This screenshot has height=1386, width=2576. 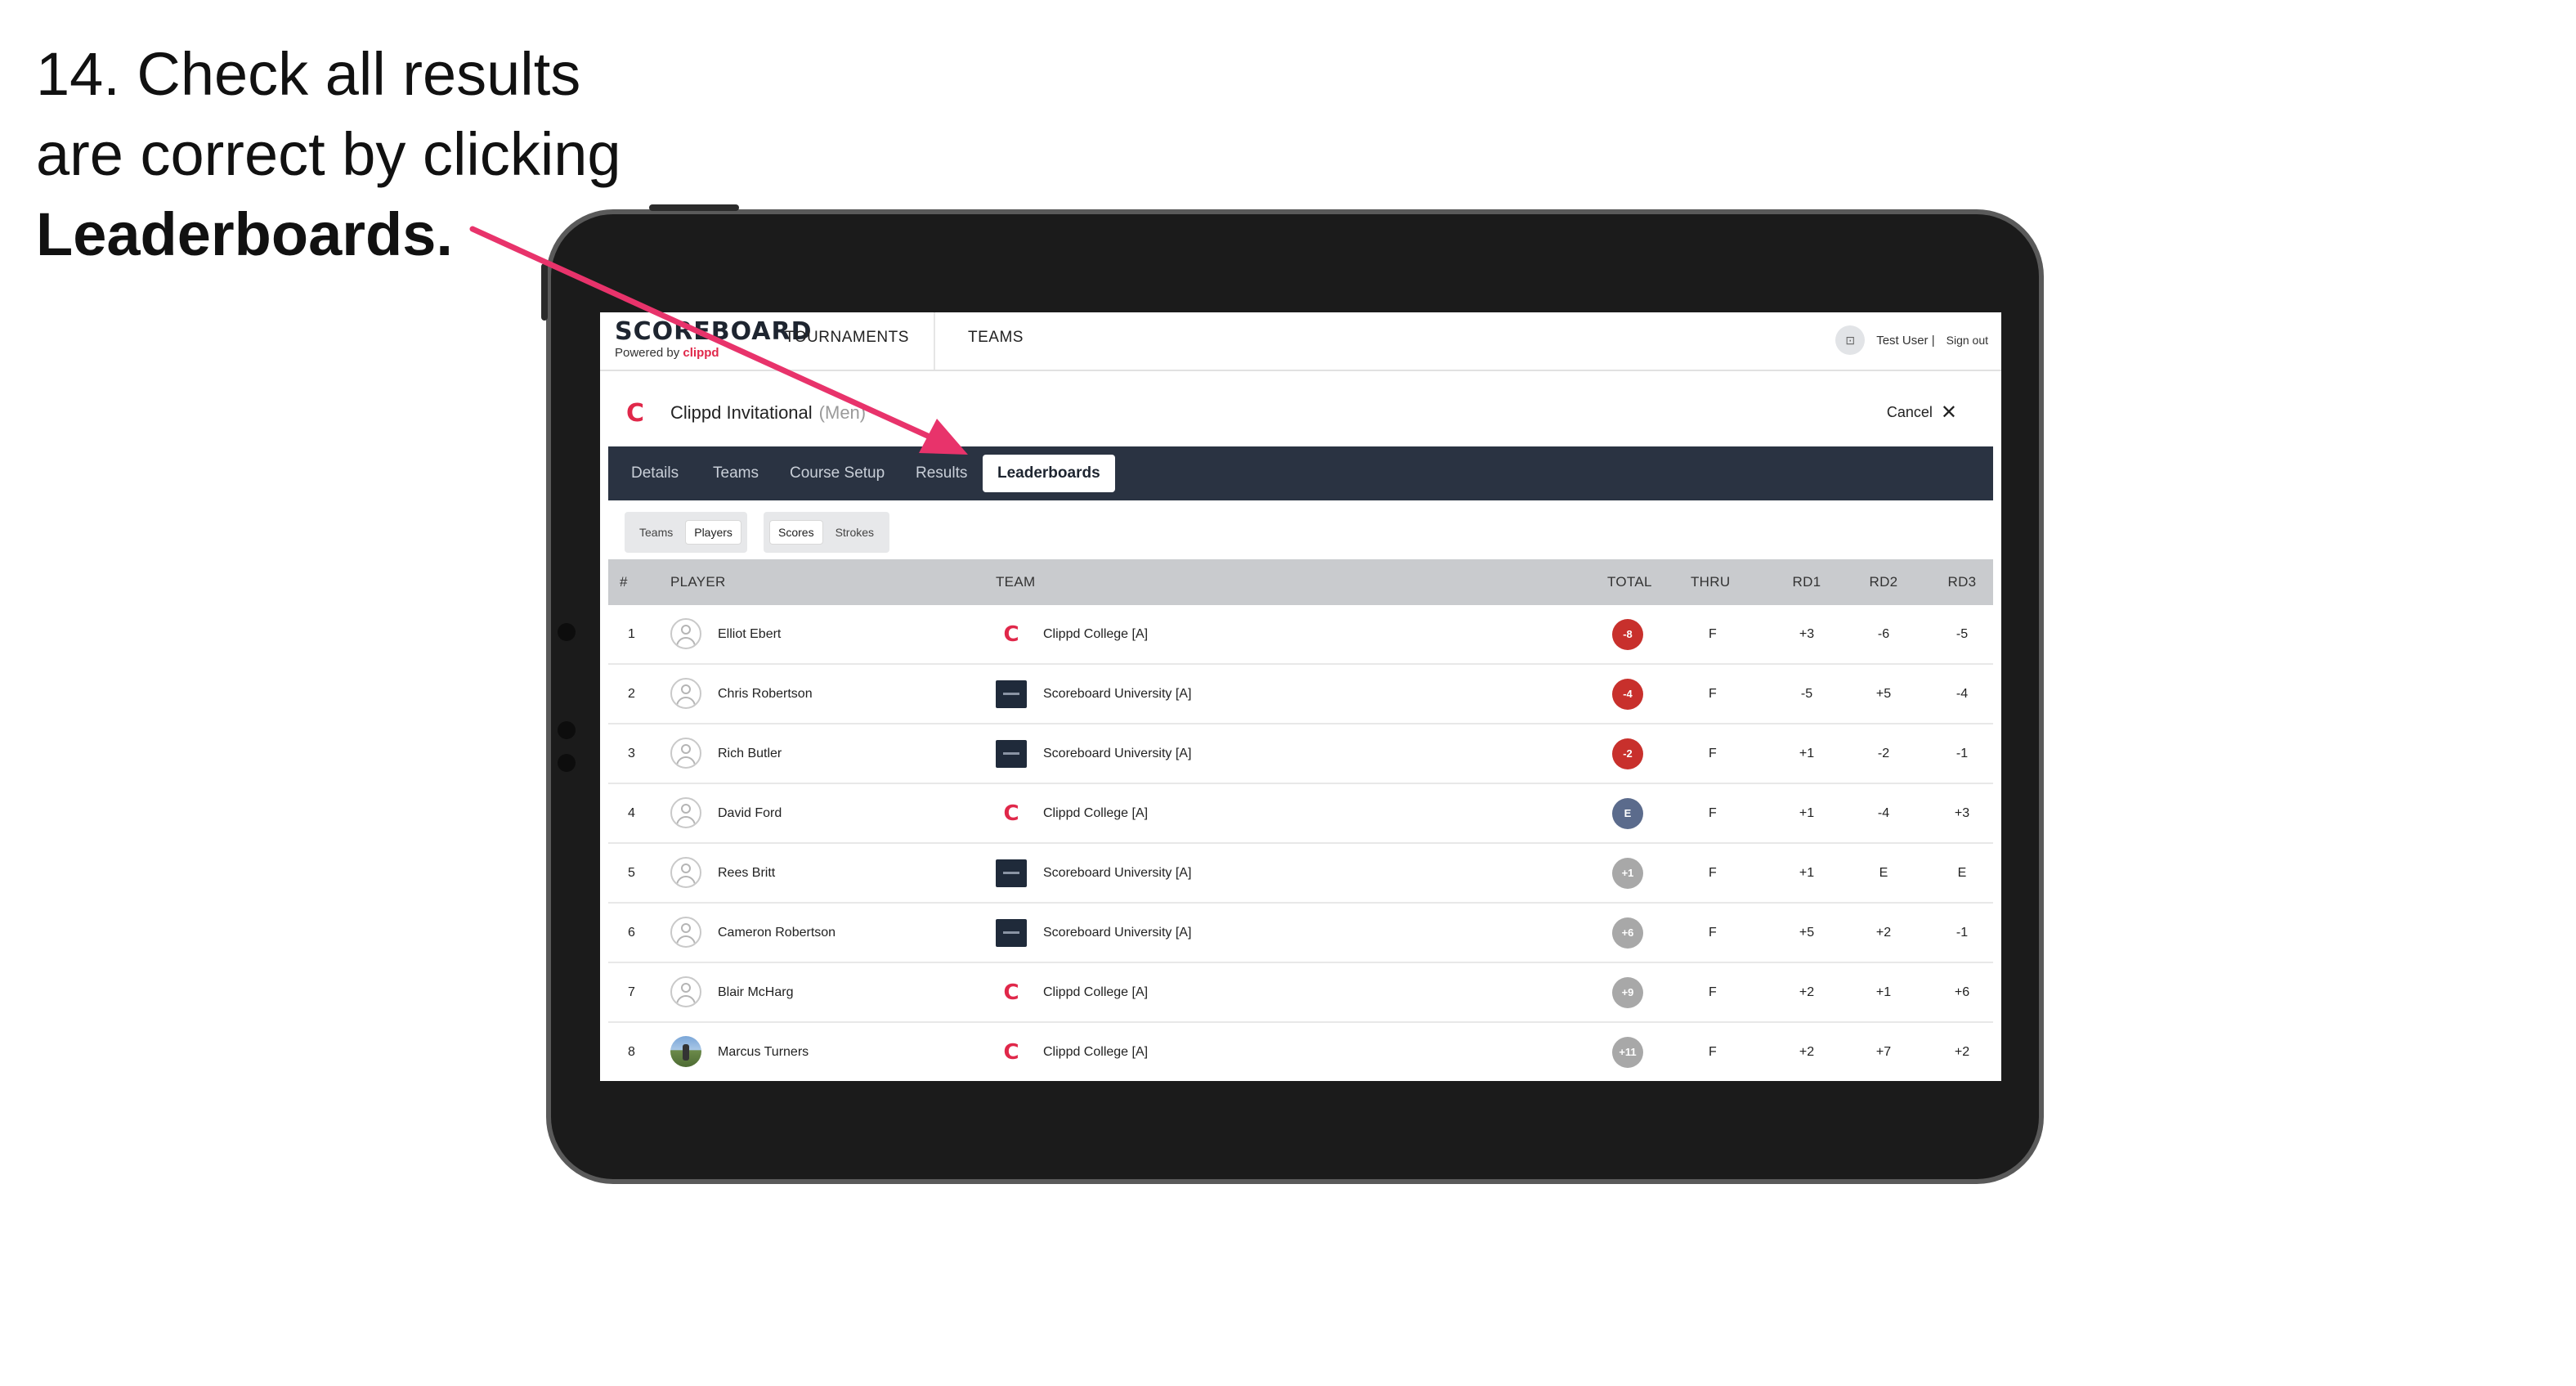 I want to click on rd1-cell: -5, so click(x=1807, y=694).